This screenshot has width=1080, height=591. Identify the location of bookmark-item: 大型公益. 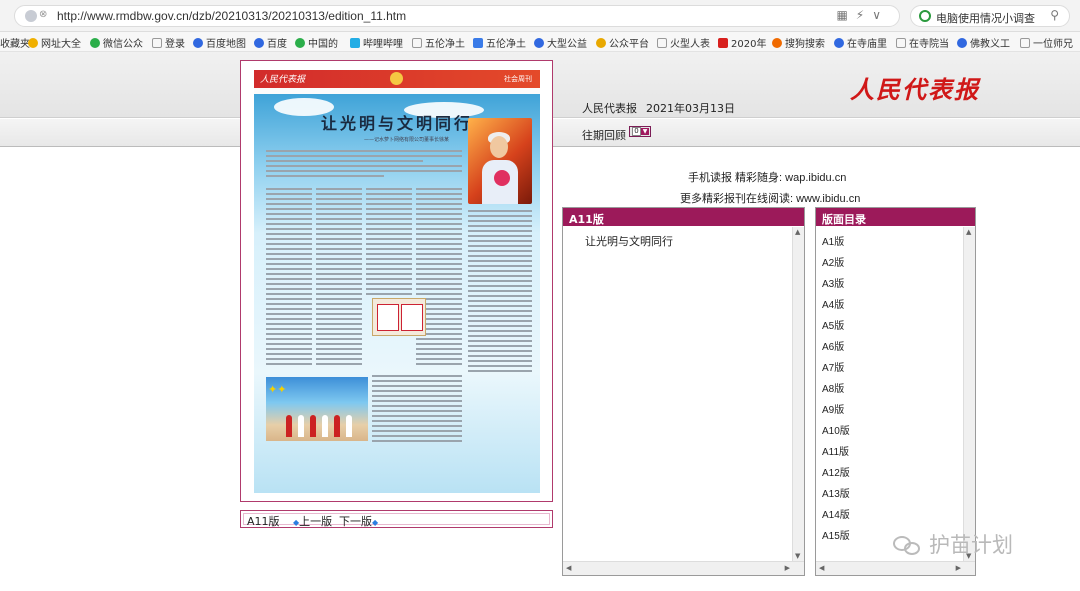
(560, 42).